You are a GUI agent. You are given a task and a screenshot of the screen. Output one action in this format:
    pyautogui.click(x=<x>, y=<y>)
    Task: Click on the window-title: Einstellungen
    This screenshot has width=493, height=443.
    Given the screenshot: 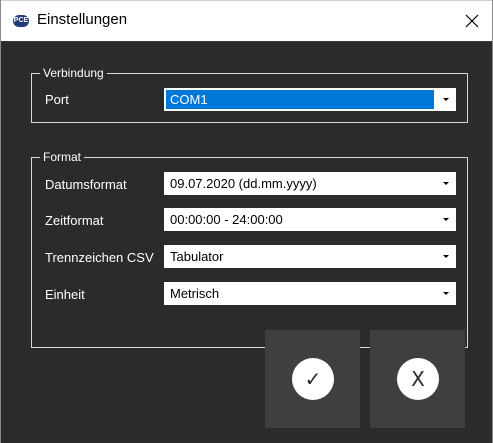 What is the action you would take?
    pyautogui.click(x=82, y=19)
    